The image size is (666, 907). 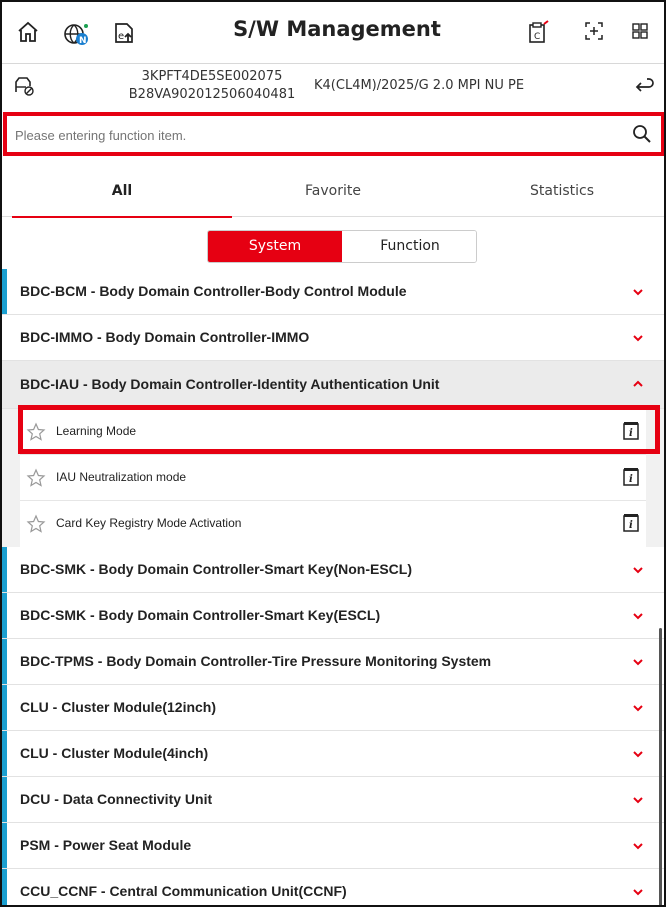 I want to click on module-row: CLU - Cluster Module(4inch), so click(x=333, y=754).